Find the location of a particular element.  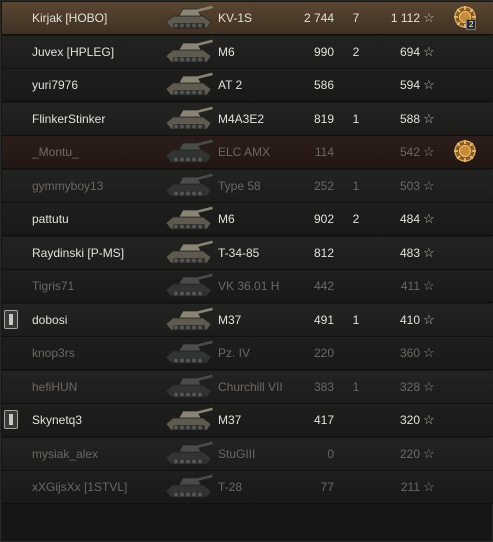

player-row: pattutu M6 902 2 484 ☆ is located at coordinates (247, 219).